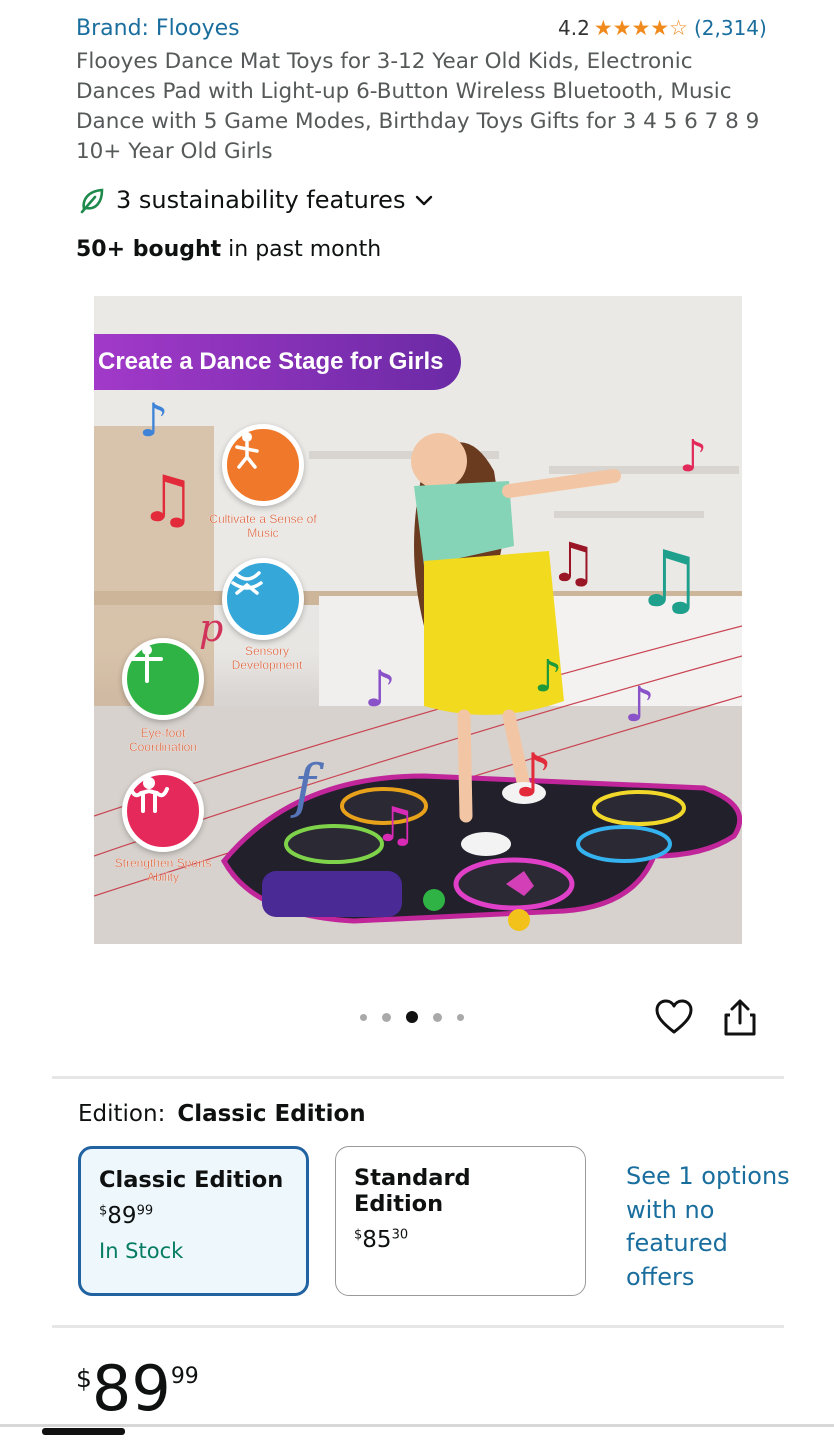  Describe the element at coordinates (261, 200) in the screenshot. I see `sustainability-label: 3 sustainability features` at that location.